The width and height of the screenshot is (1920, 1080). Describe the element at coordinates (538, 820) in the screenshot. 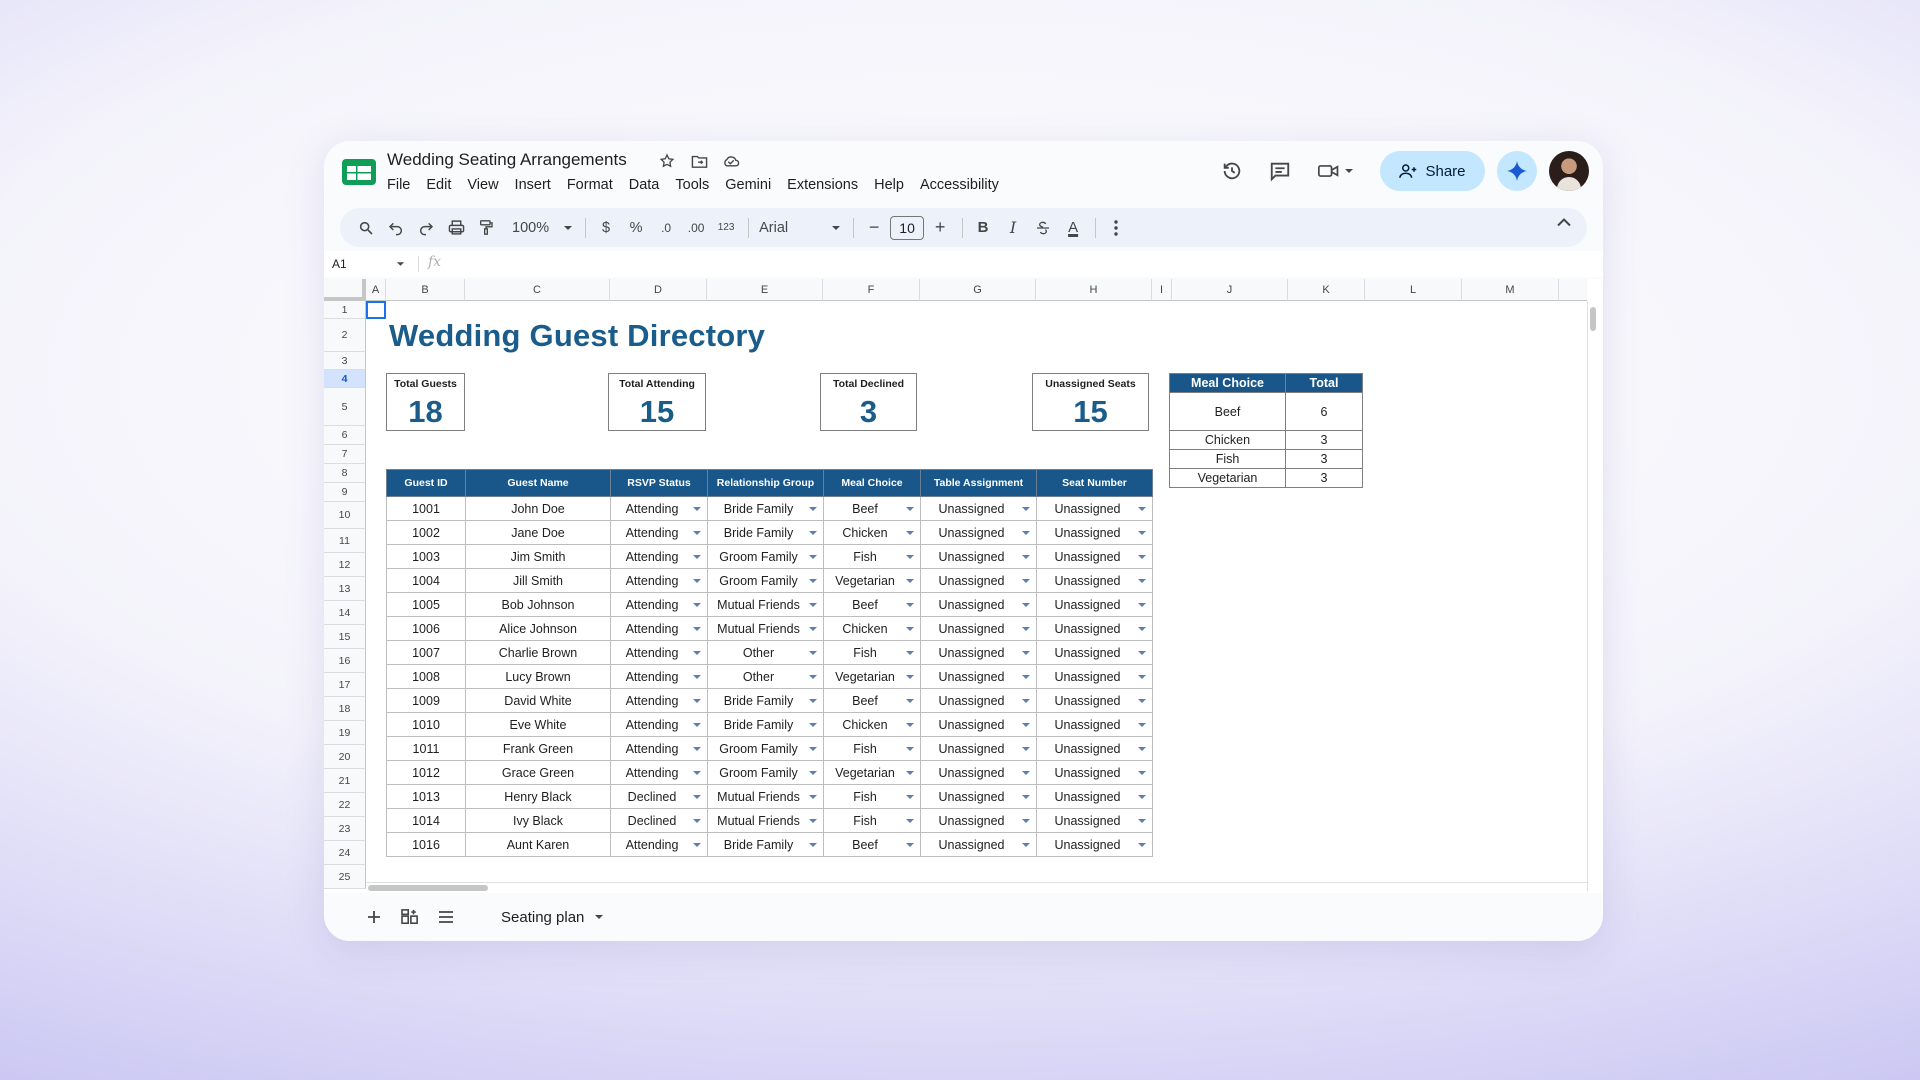

I see `table-cell: Ivy Black` at that location.